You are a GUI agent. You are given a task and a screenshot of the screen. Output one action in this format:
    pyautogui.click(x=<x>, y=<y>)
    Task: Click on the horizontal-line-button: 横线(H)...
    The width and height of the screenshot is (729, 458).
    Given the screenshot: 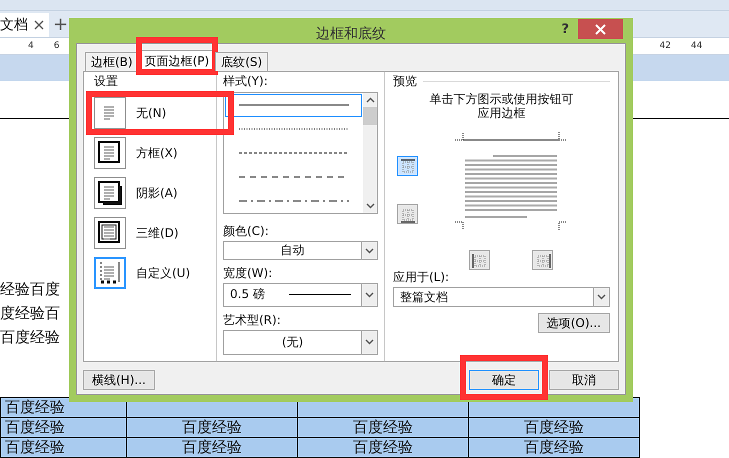 What is the action you would take?
    pyautogui.click(x=119, y=380)
    